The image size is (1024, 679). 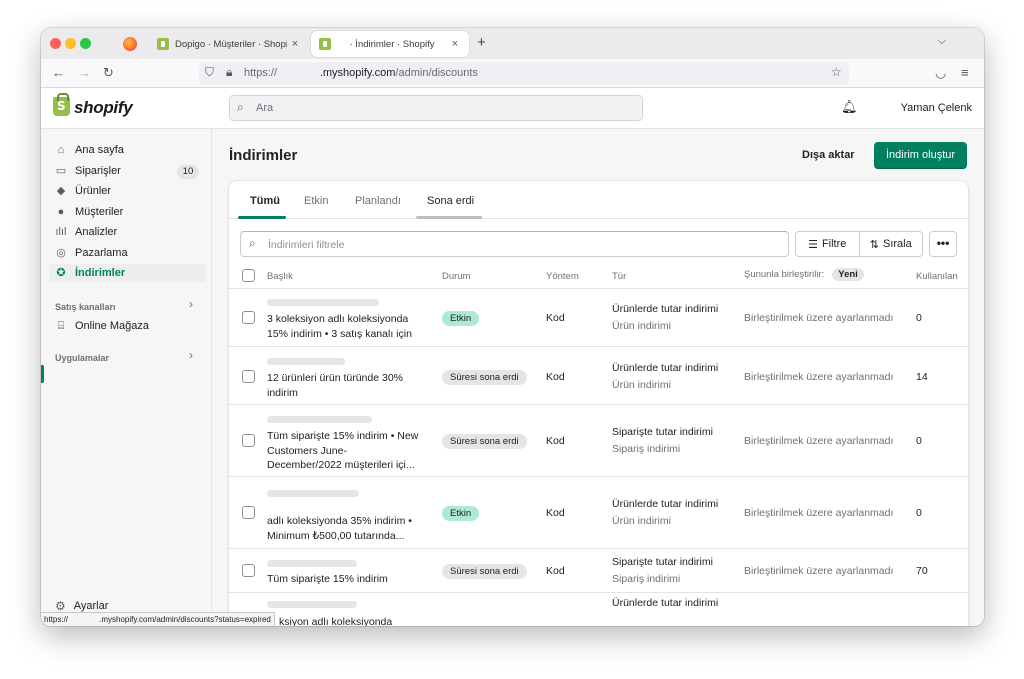 What do you see at coordinates (61, 273) in the screenshot?
I see `discount-icon: ✪` at bounding box center [61, 273].